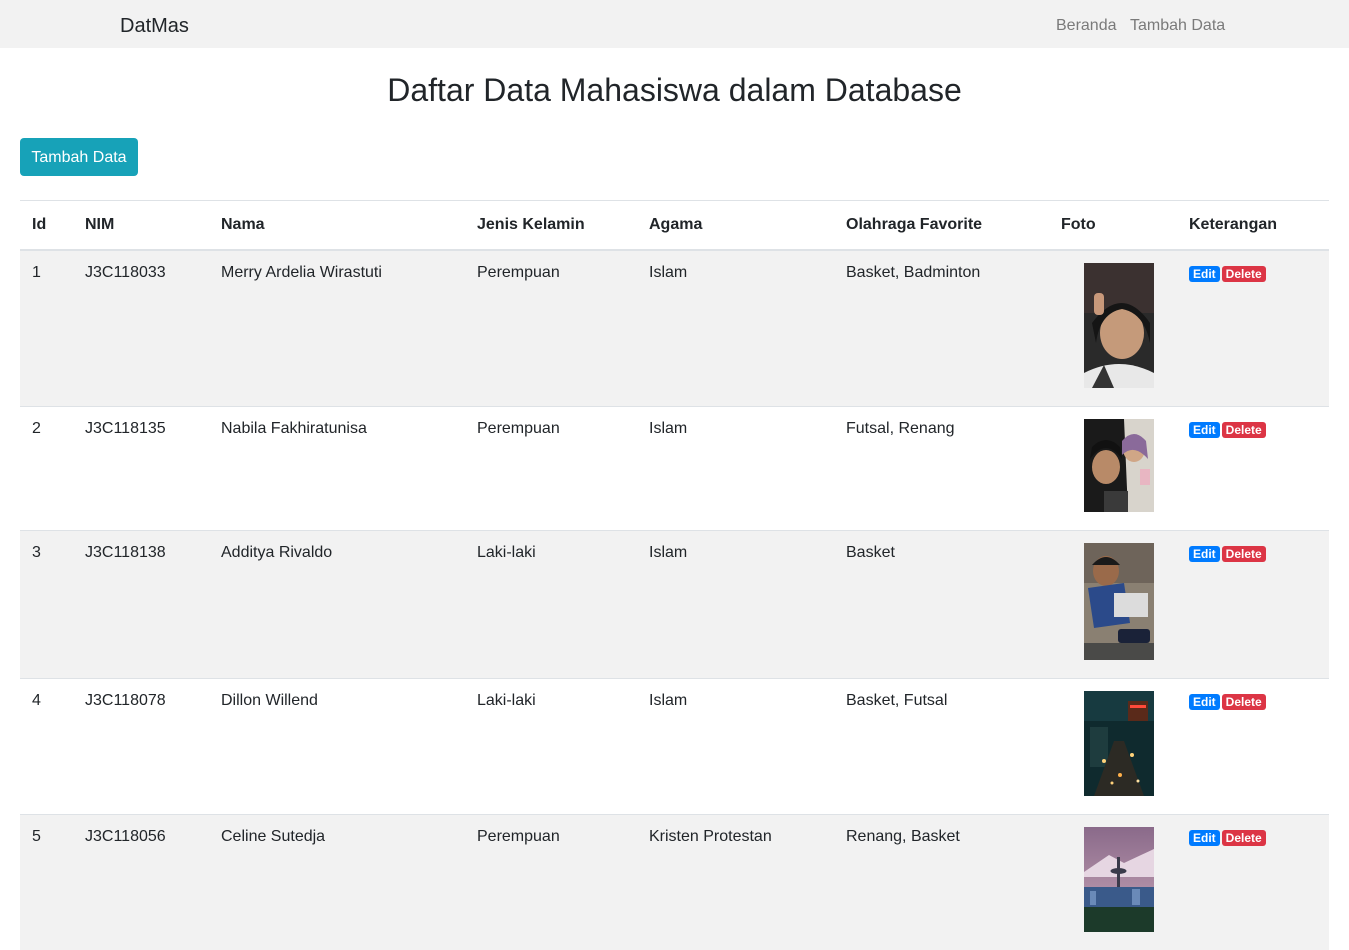  Describe the element at coordinates (46, 747) in the screenshot. I see `cell-id: 4` at that location.